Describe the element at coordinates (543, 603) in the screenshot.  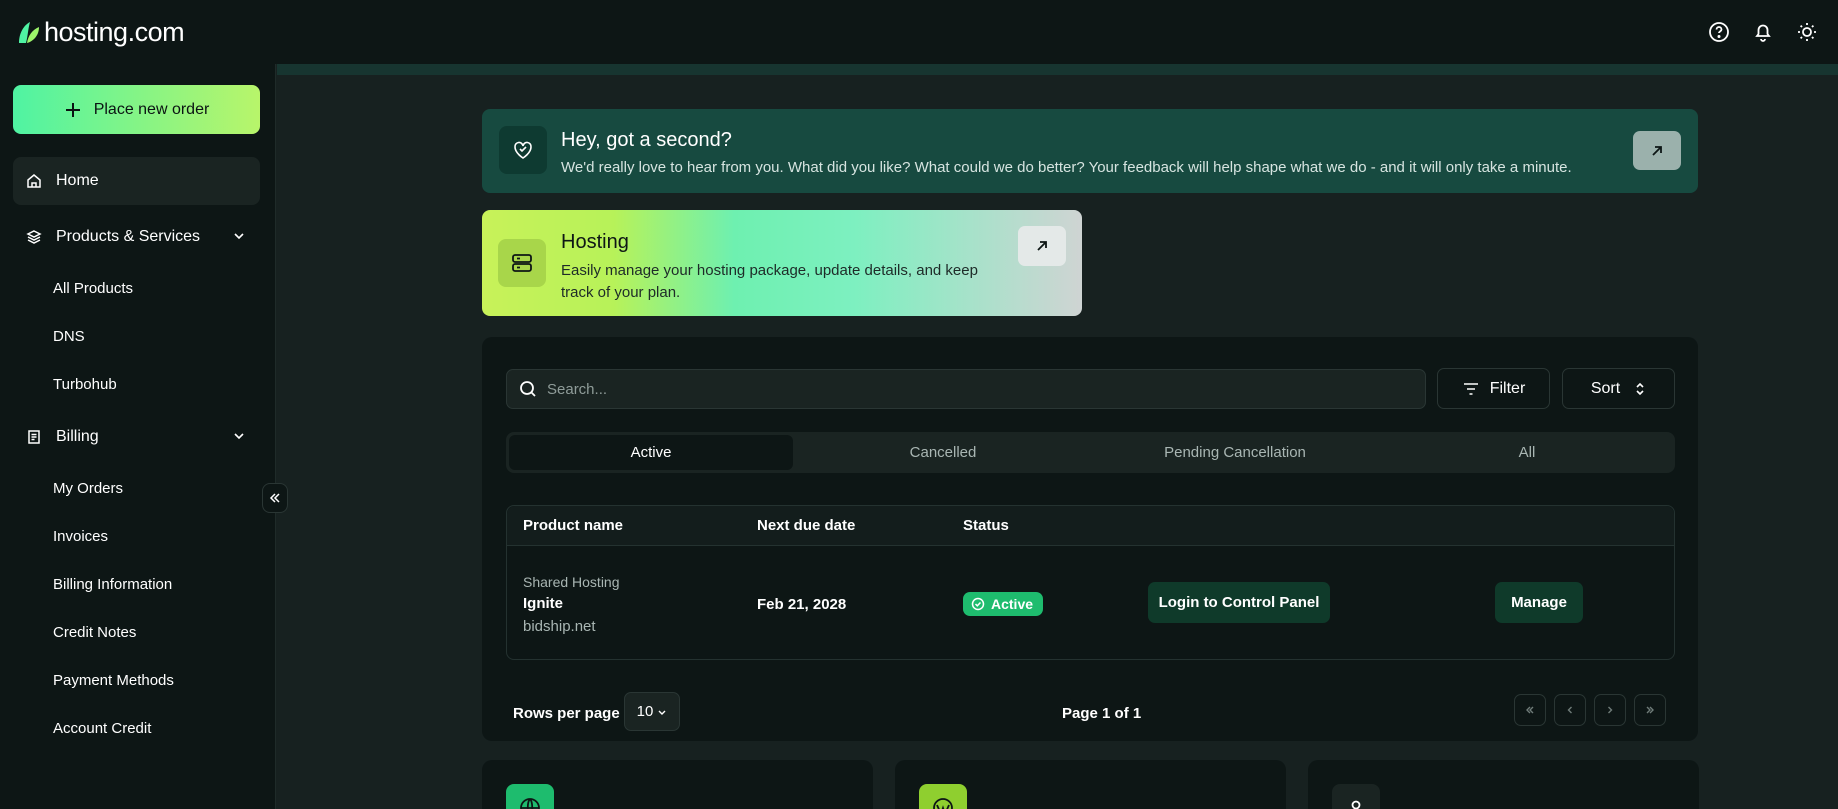
I see `product-name: Ignite` at that location.